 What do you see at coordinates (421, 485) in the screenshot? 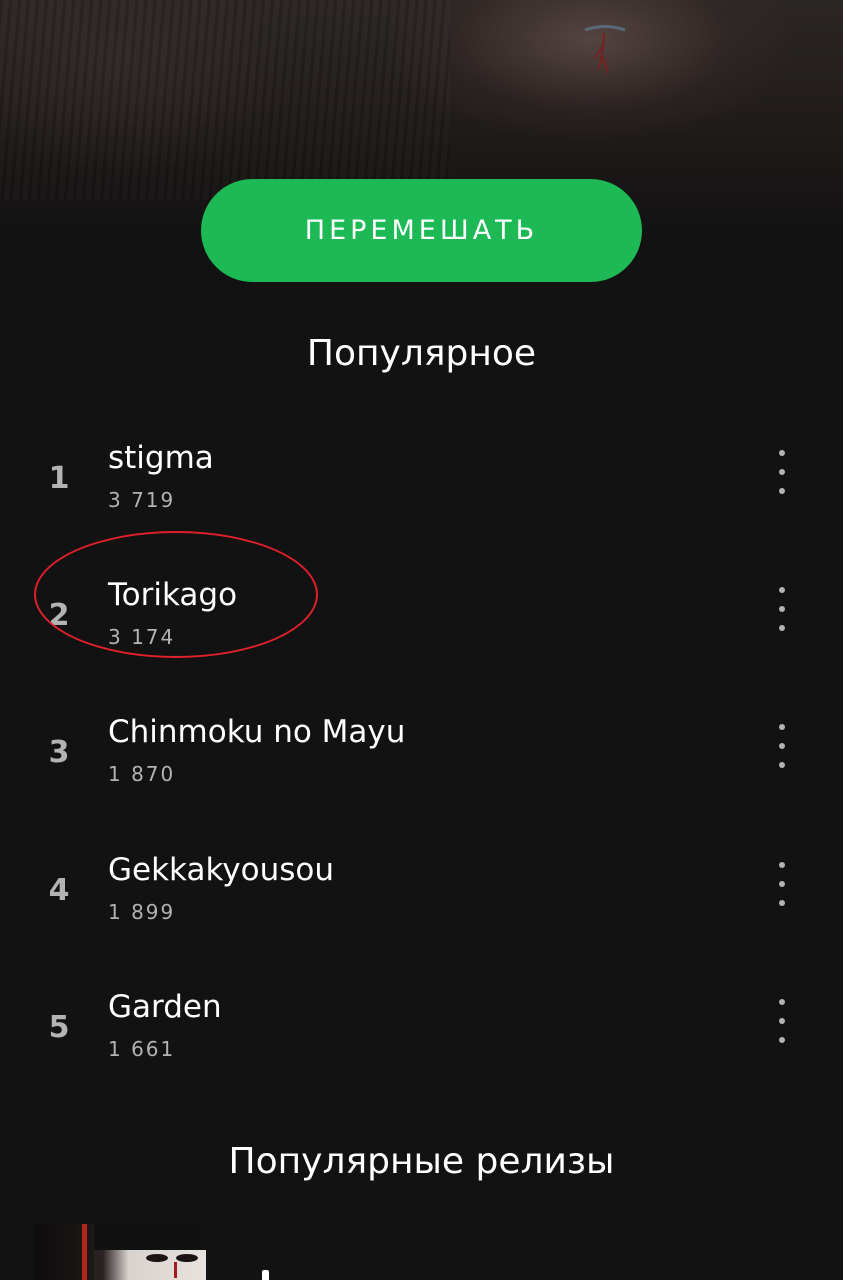
I see `track-row: 1 stigma 3 719` at bounding box center [421, 485].